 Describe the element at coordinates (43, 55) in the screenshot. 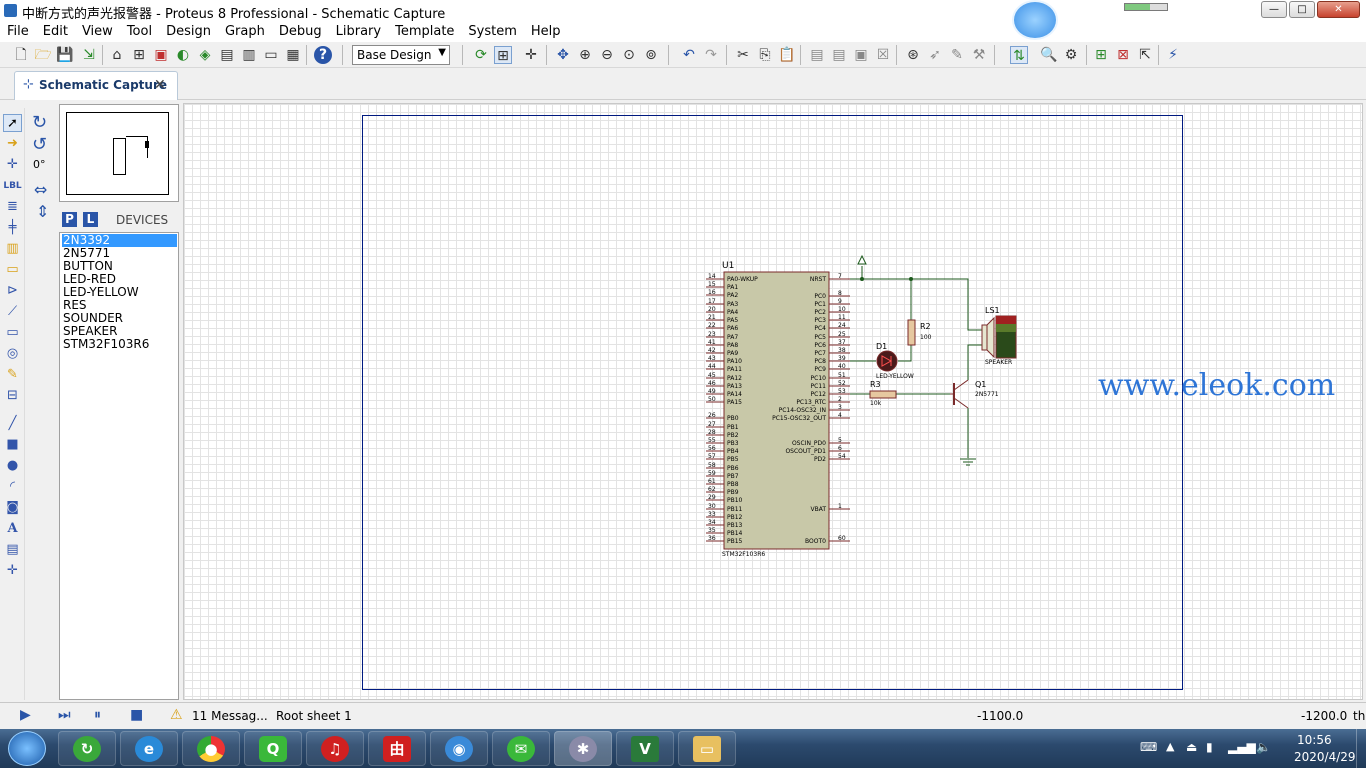

I see `open-folder-icon: 🗁` at that location.